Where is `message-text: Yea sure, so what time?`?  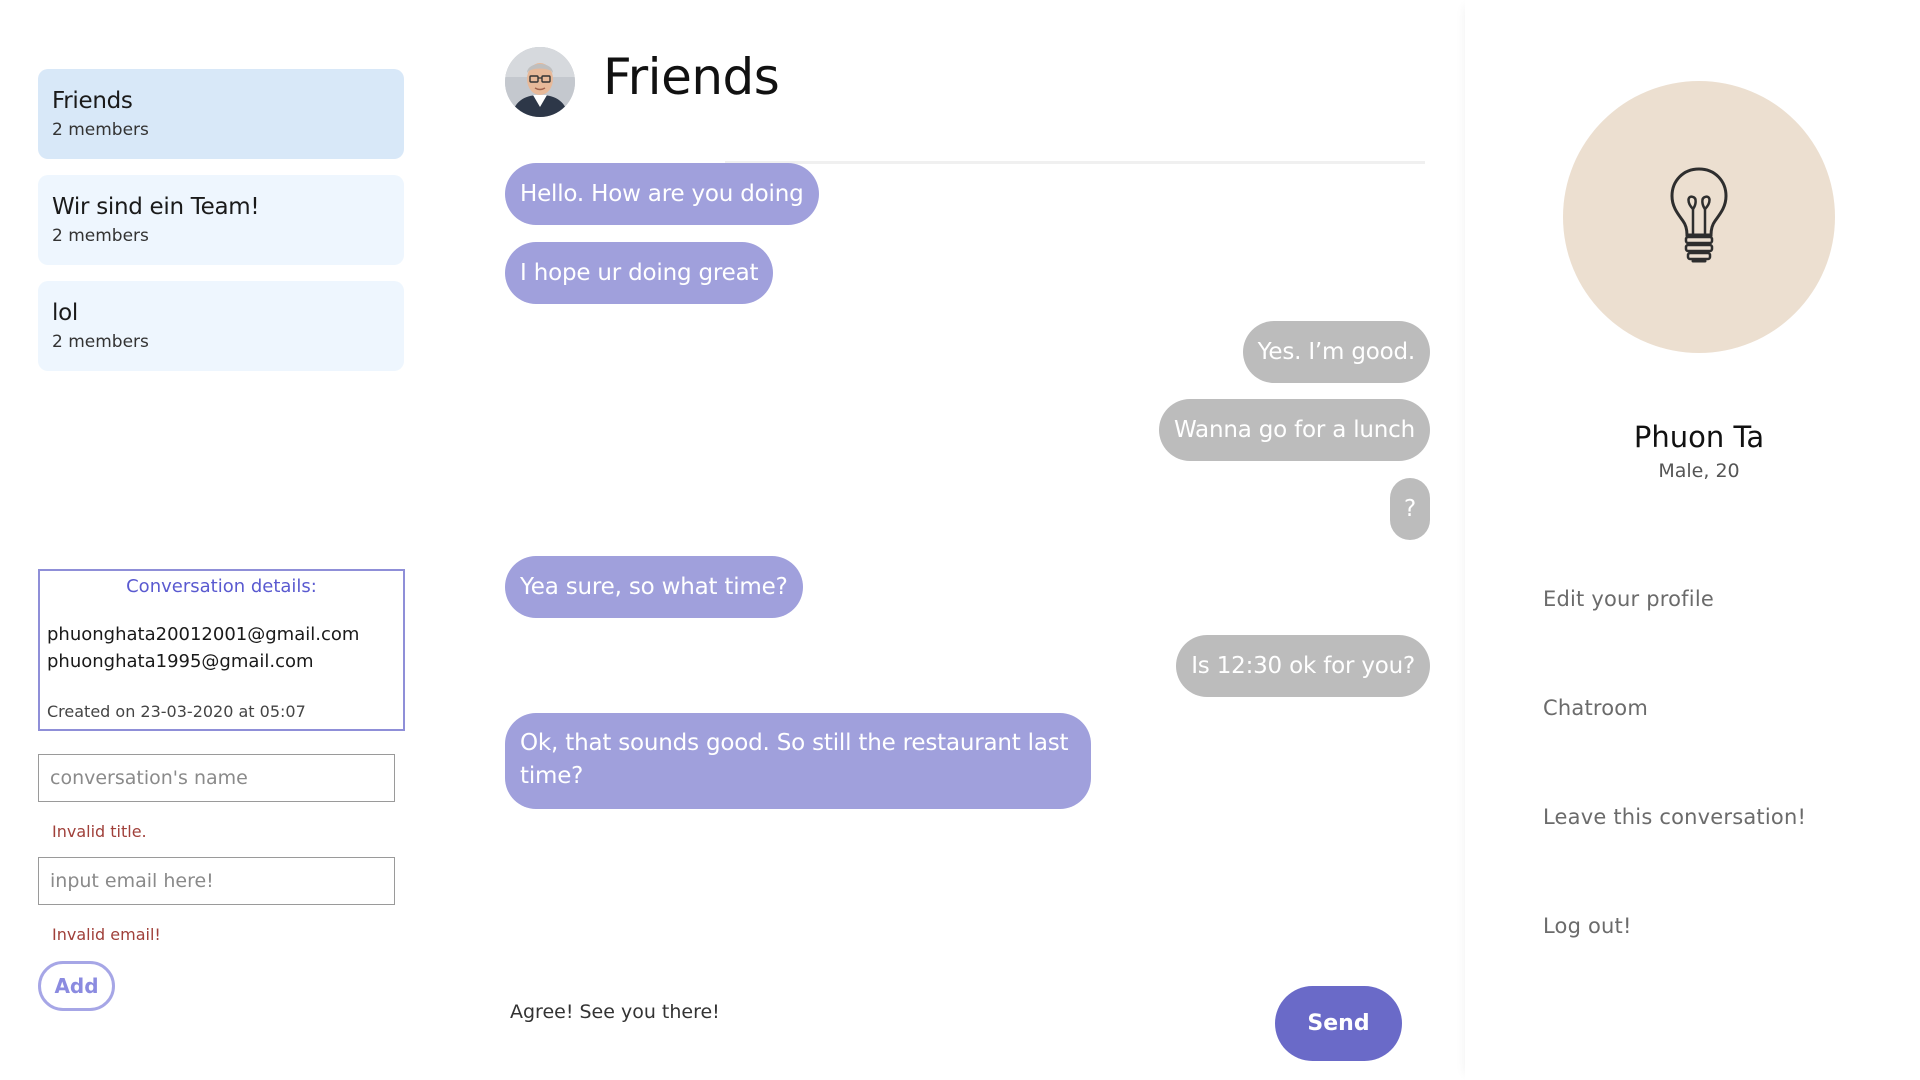 message-text: Yea sure, so what time? is located at coordinates (654, 586).